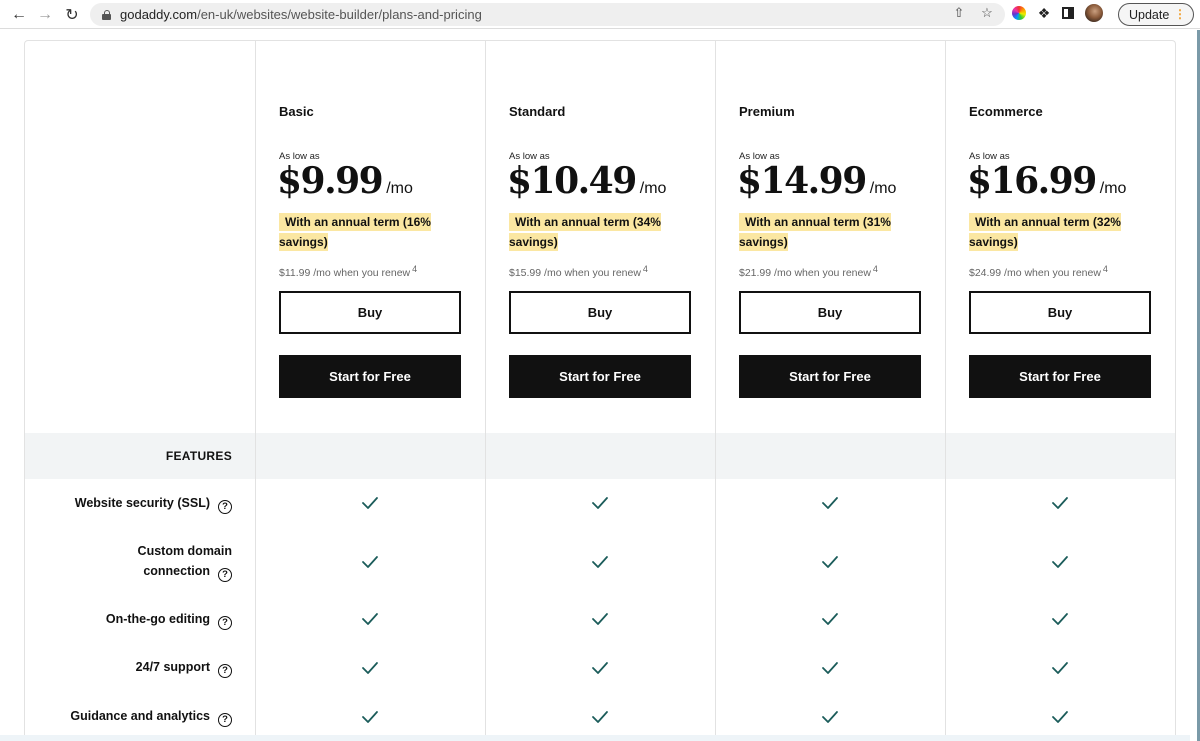 This screenshot has height=741, width=1200. Describe the element at coordinates (1049, 232) in the screenshot. I see `savings-badge: With an annual term (32% savings)` at that location.